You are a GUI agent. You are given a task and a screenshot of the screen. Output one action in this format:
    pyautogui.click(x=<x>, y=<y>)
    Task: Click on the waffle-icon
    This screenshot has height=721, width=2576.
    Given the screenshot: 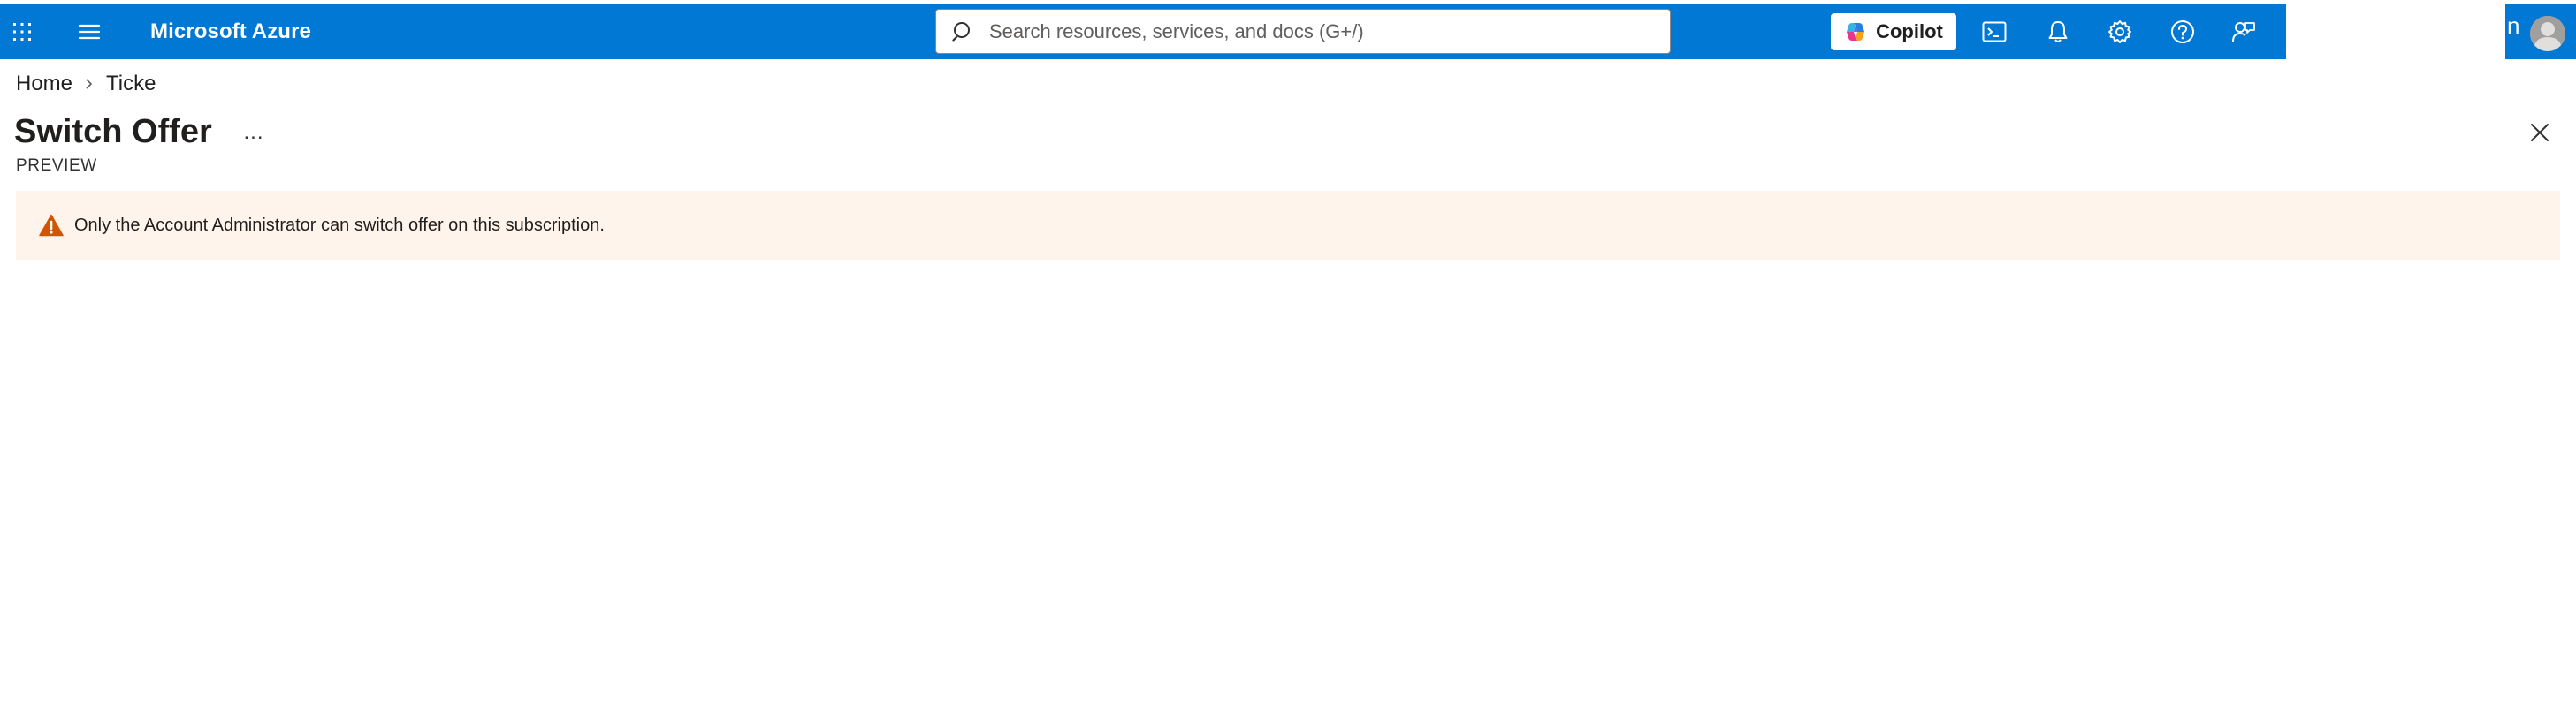 What is the action you would take?
    pyautogui.click(x=22, y=31)
    